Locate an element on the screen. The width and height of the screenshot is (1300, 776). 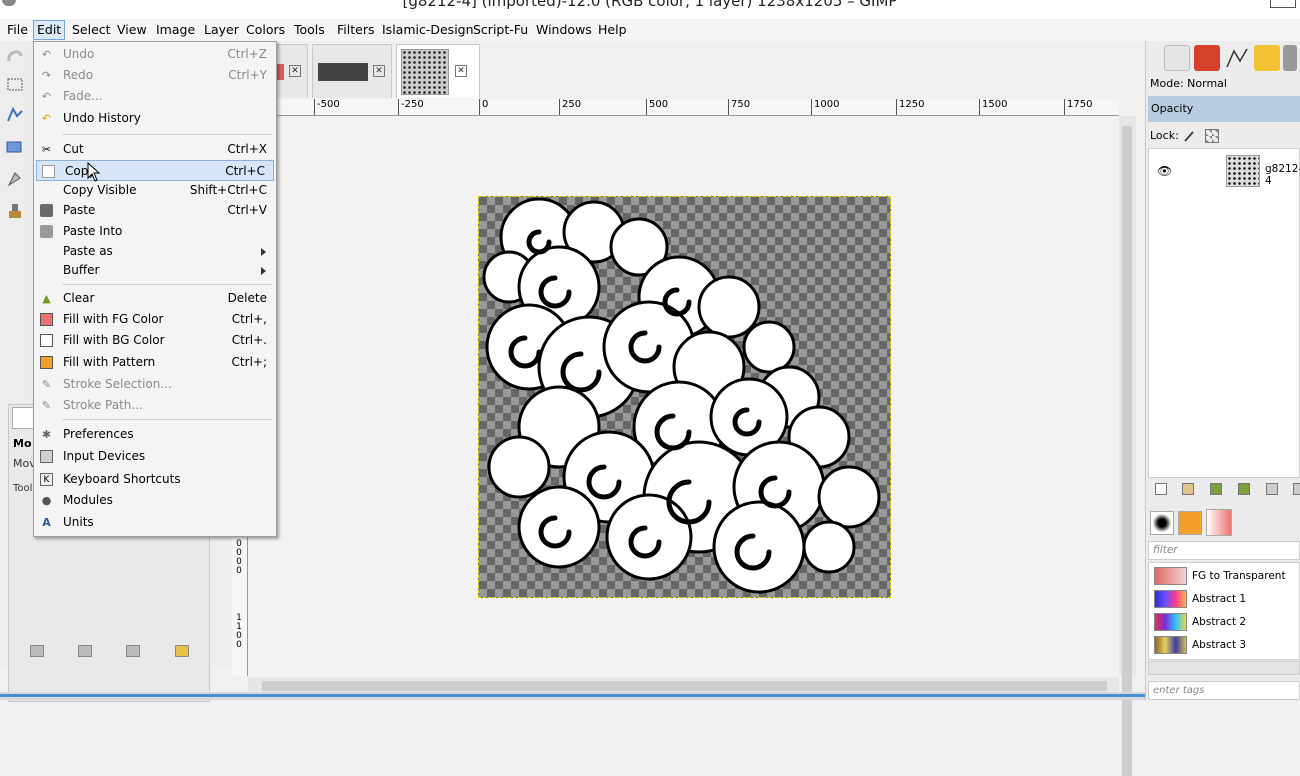
menu-item-redo: ↷ Redo Ctrl+Y is located at coordinates (155, 75).